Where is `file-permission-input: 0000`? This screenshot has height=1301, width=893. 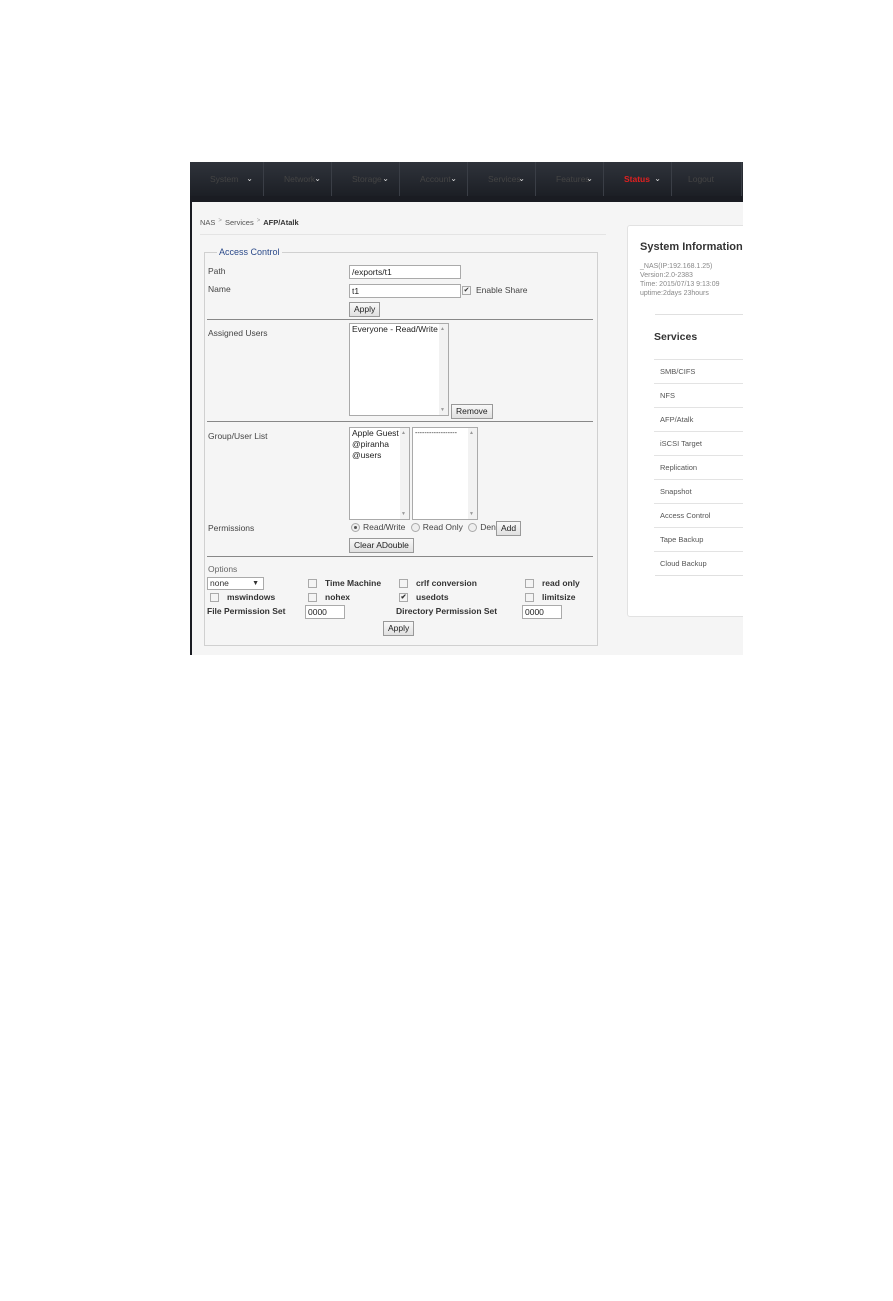
file-permission-input: 0000 is located at coordinates (325, 612).